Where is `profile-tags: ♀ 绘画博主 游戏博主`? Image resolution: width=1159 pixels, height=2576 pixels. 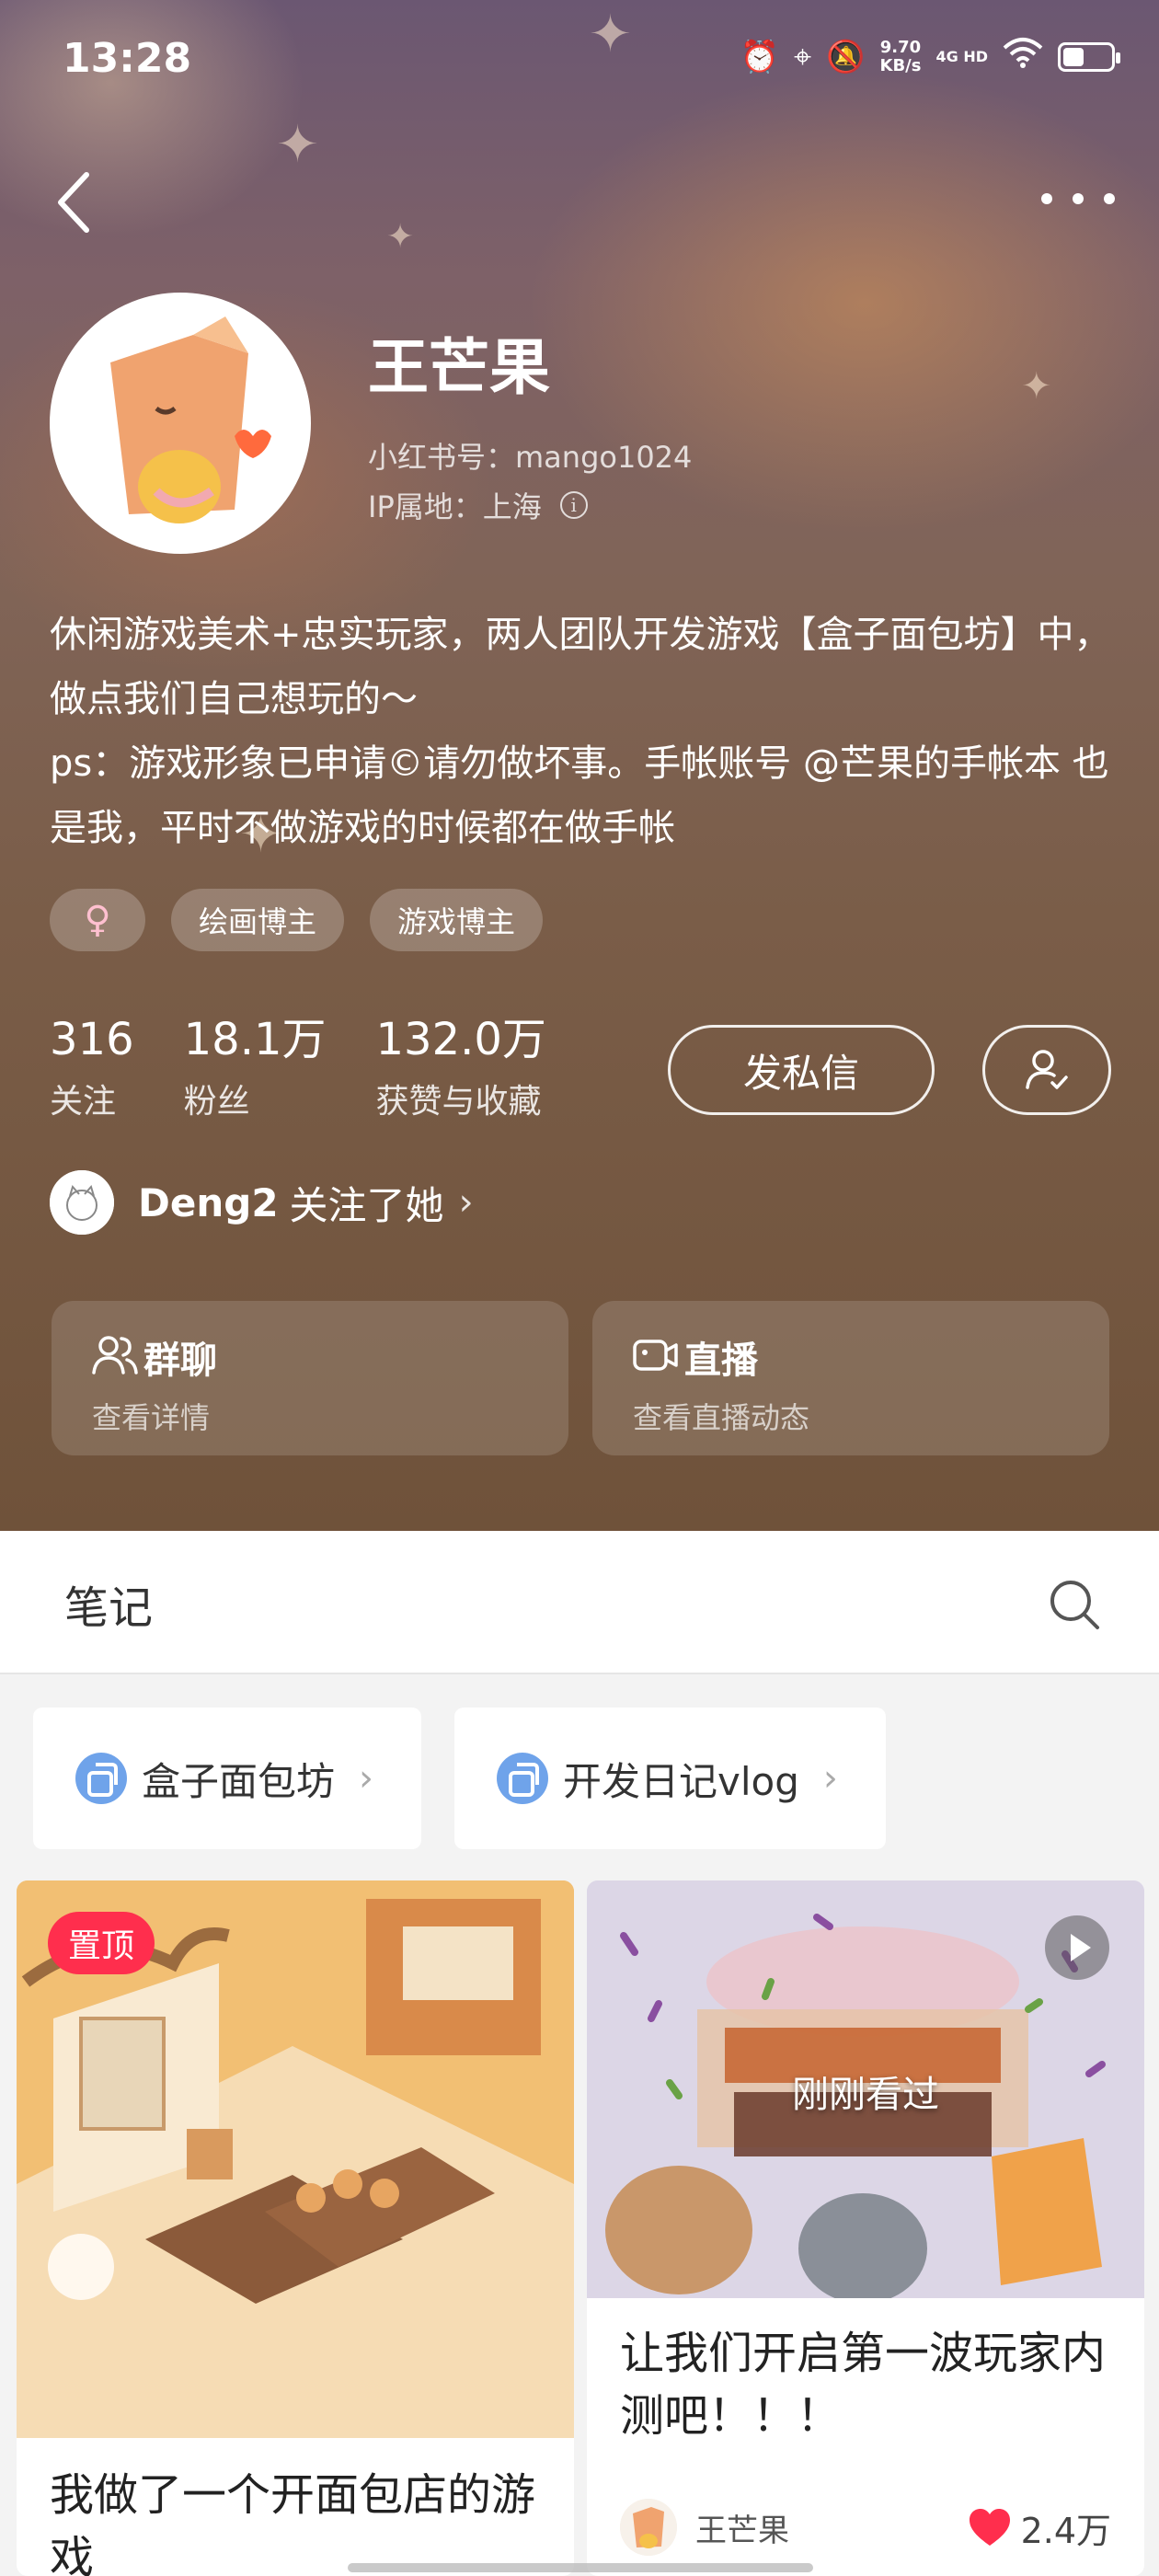 profile-tags: ♀ 绘画博主 游戏博主 is located at coordinates (297, 920).